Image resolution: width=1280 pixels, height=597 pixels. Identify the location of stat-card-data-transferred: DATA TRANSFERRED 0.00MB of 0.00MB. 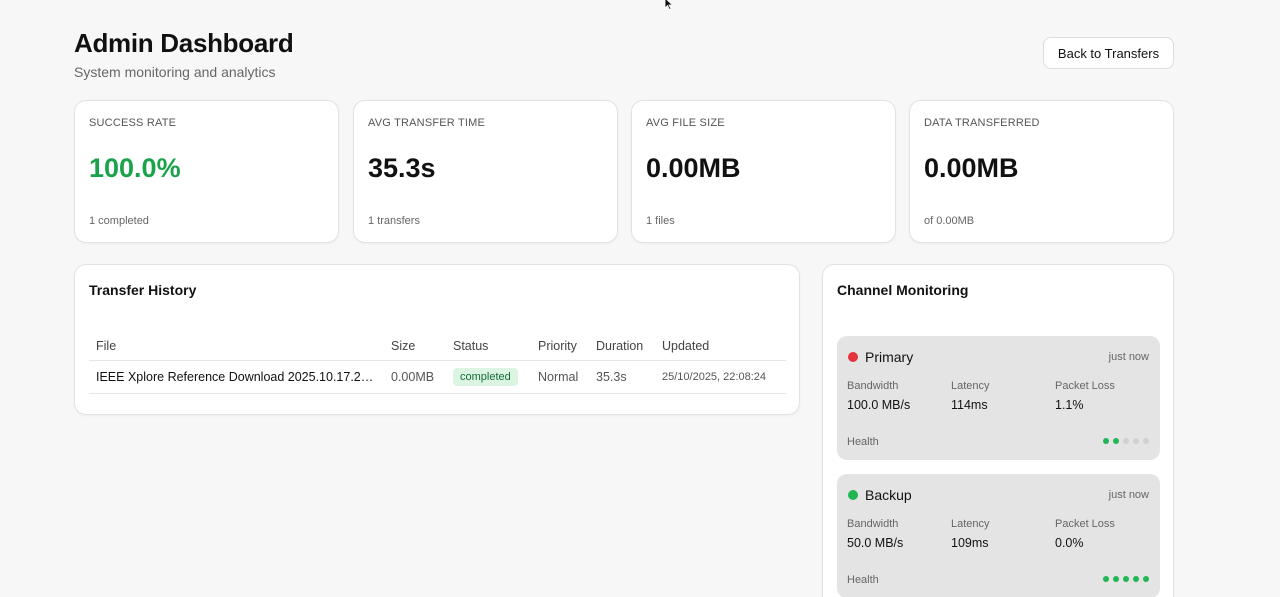
(1041, 171).